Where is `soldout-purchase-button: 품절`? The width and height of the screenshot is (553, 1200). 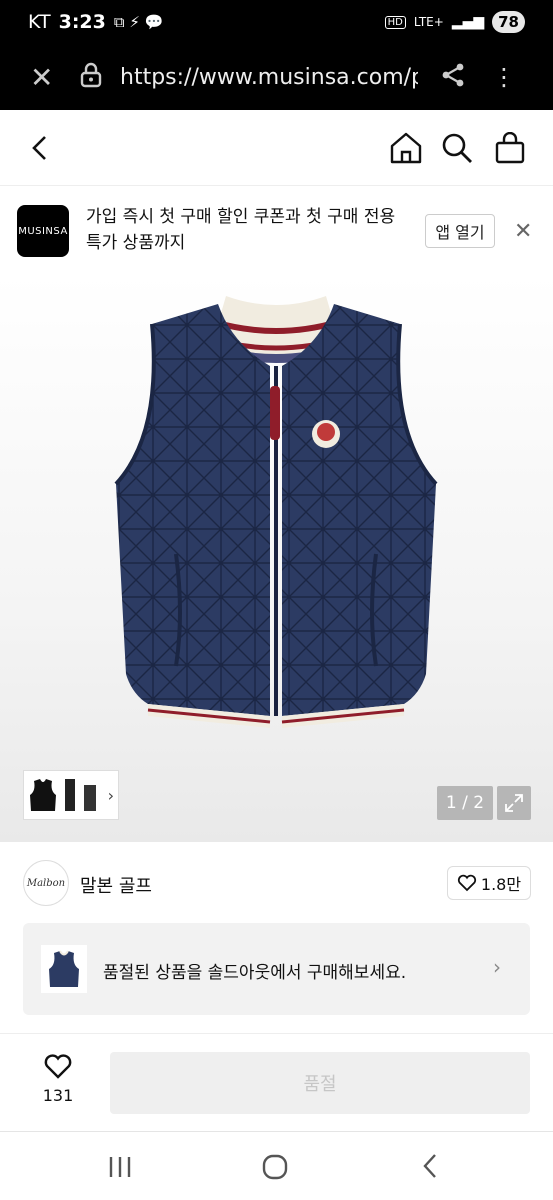 soldout-purchase-button: 품절 is located at coordinates (320, 1083).